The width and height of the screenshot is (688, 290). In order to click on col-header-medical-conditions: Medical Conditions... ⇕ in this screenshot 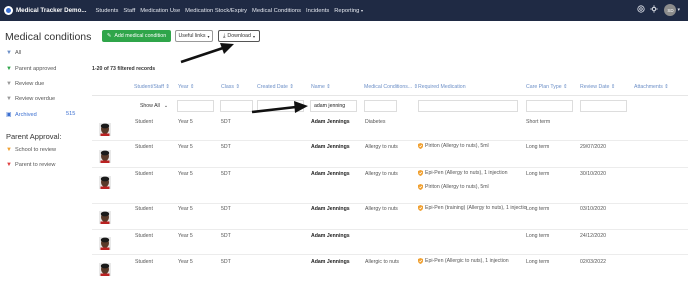, I will do `click(391, 87)`.